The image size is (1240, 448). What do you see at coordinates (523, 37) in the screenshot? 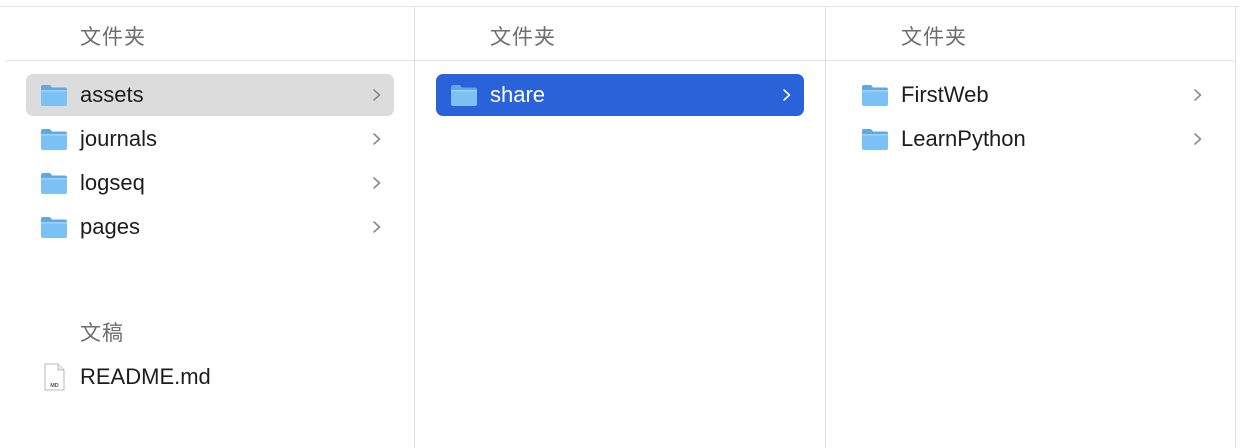
I see `column-2-header-label: 文件夹` at bounding box center [523, 37].